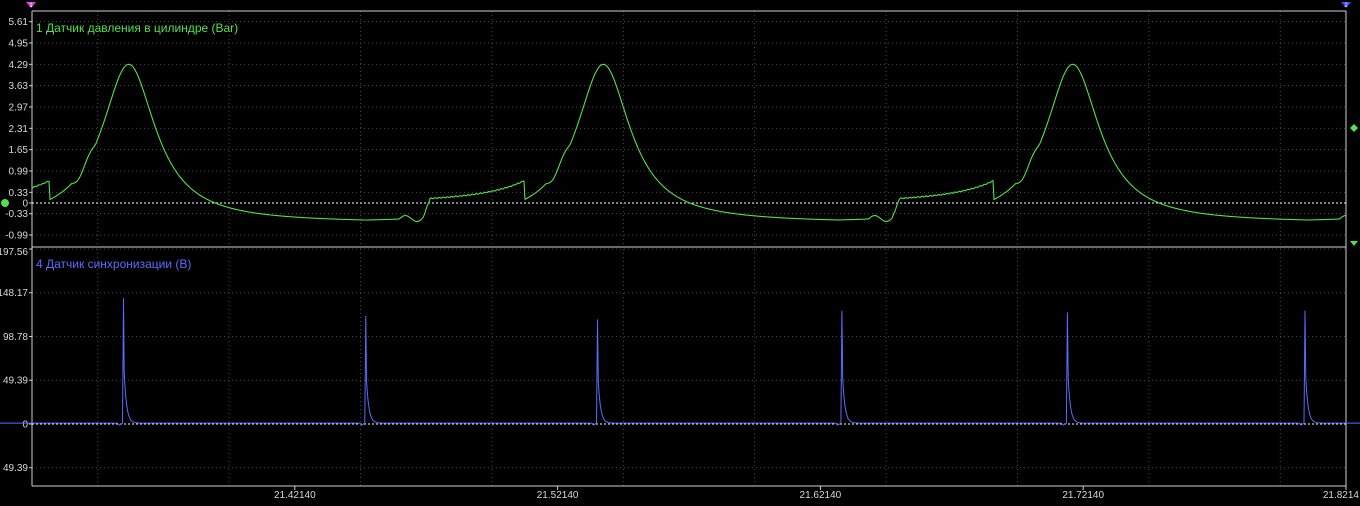  What do you see at coordinates (25, 203) in the screenshot?
I see `pressure-y-tick-label: 0` at bounding box center [25, 203].